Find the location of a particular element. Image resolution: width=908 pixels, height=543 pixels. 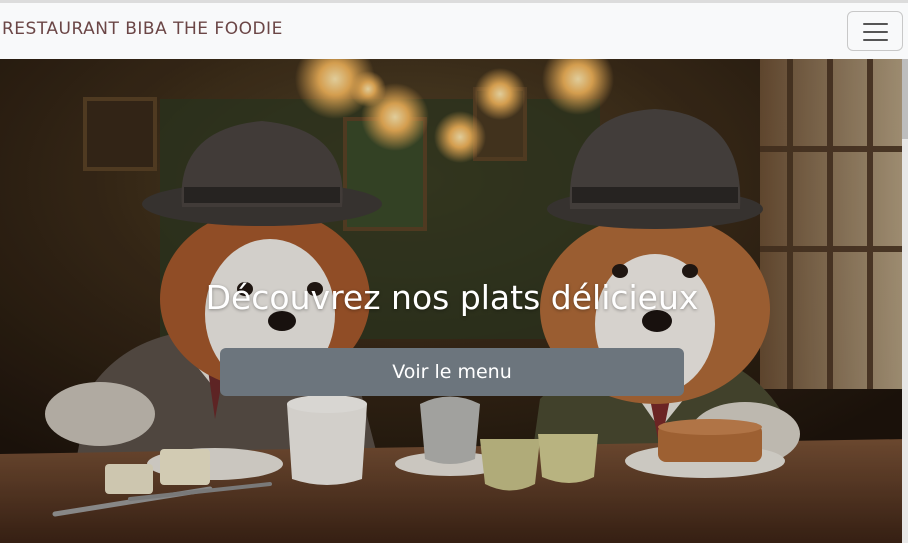

page-scrollbar is located at coordinates (905, 301).